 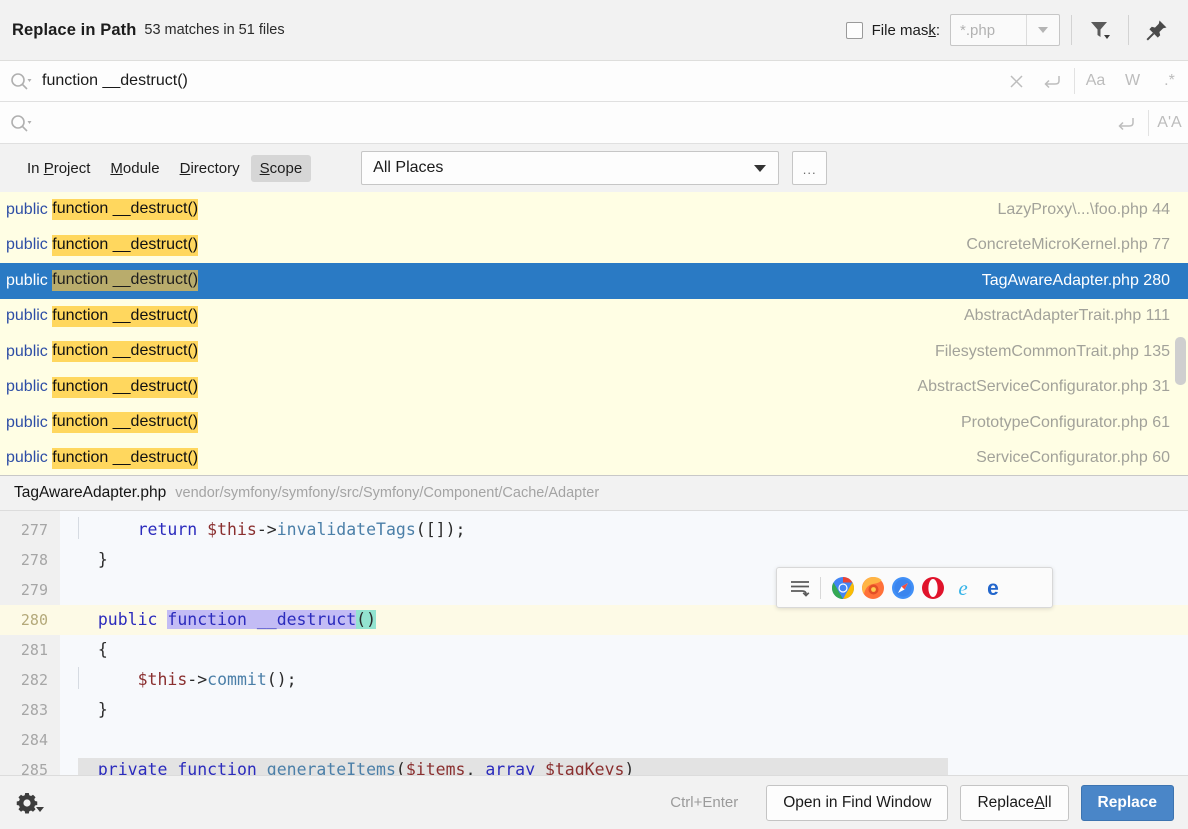 What do you see at coordinates (1083, 209) in the screenshot?
I see `result-location: LazyProxy\...\foo.php 44` at bounding box center [1083, 209].